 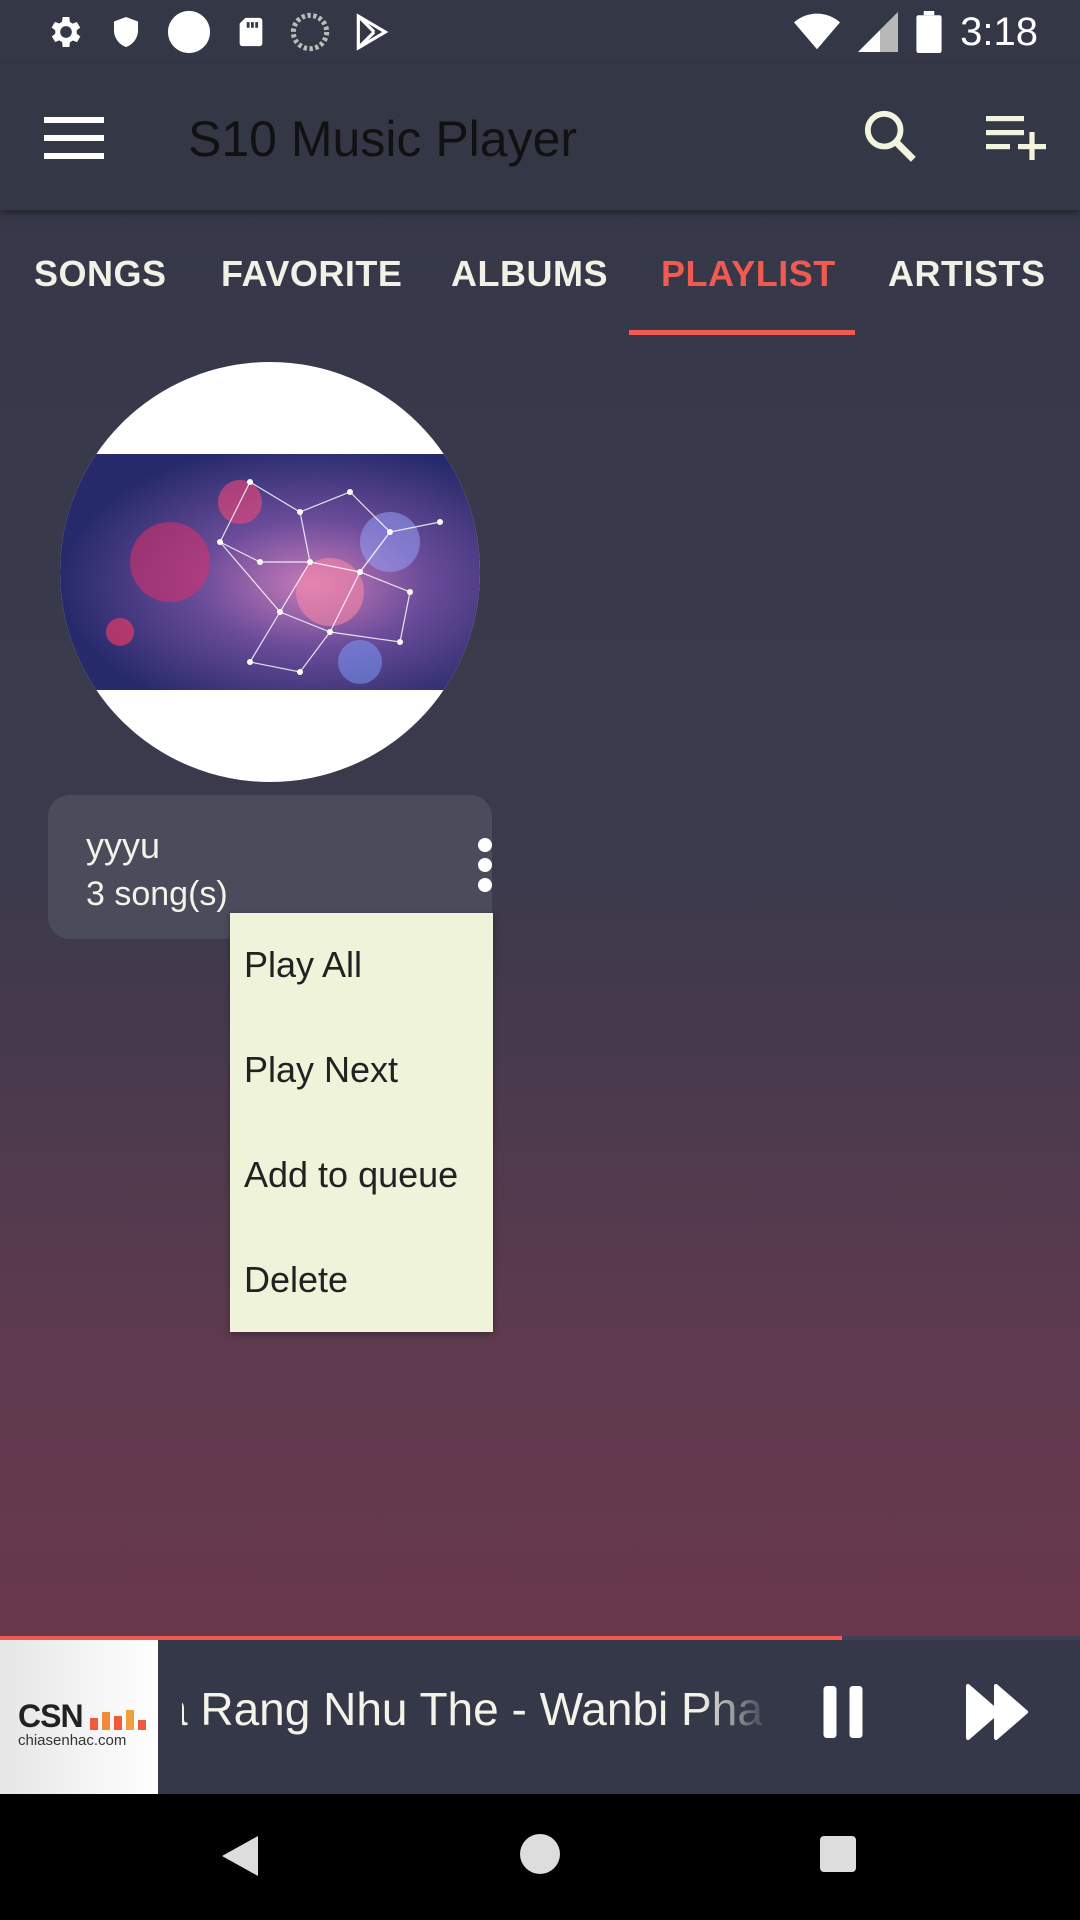 What do you see at coordinates (51, 1716) in the screenshot?
I see `thumbnail-logo-text: CSN` at bounding box center [51, 1716].